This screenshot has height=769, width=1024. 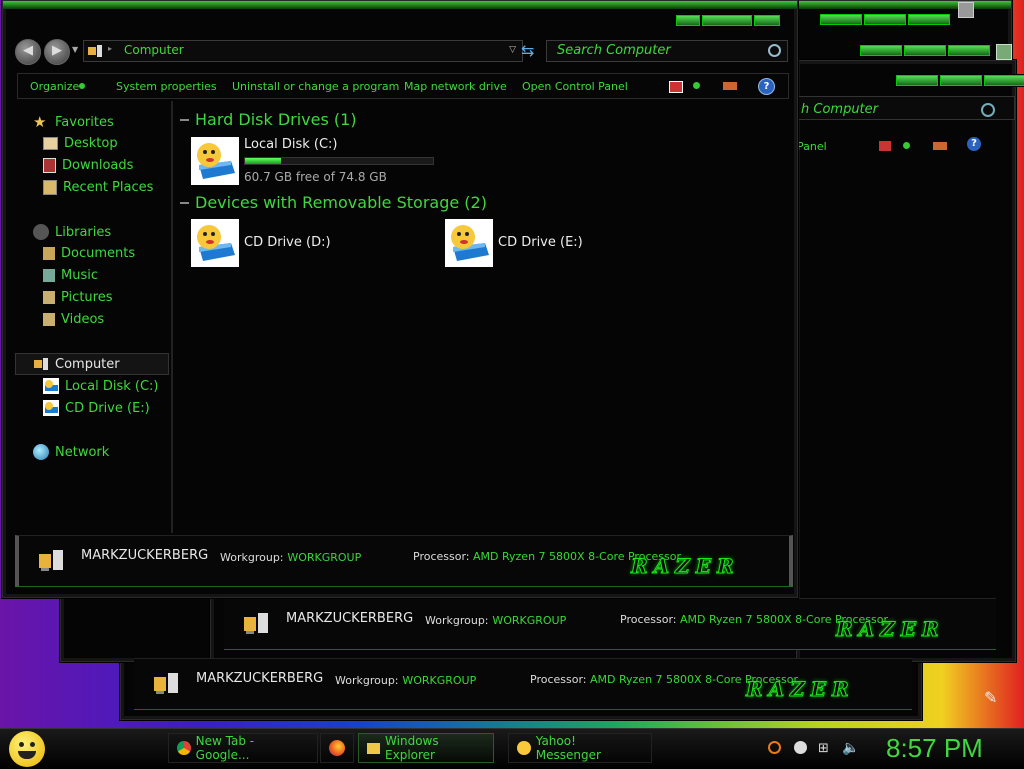 What do you see at coordinates (154, 50) in the screenshot?
I see `address-location: Computer` at bounding box center [154, 50].